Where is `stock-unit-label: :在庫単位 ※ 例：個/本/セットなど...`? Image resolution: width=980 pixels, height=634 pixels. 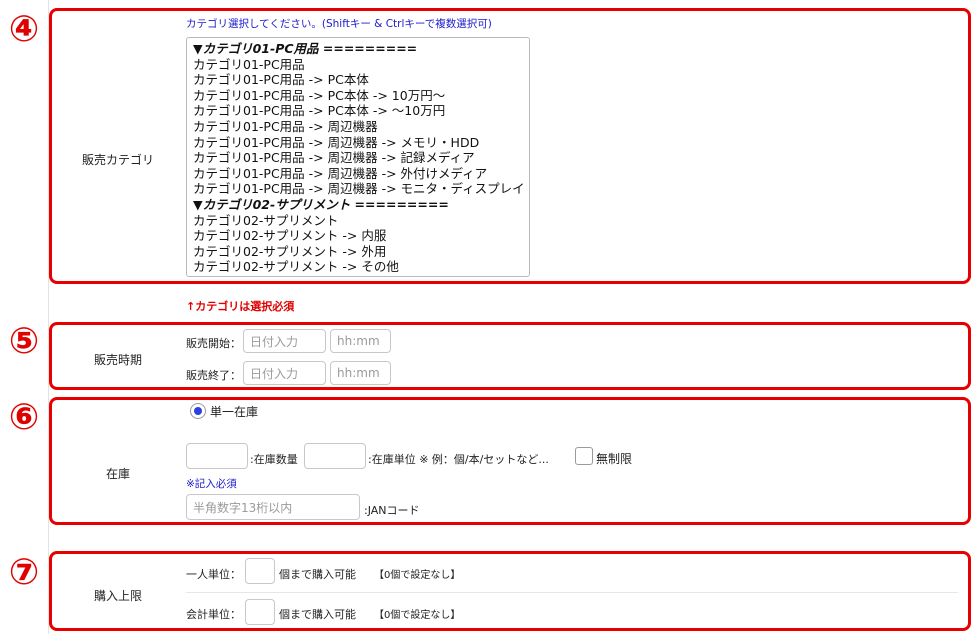 stock-unit-label: :在庫単位 ※ 例：個/本/セットなど... is located at coordinates (458, 459).